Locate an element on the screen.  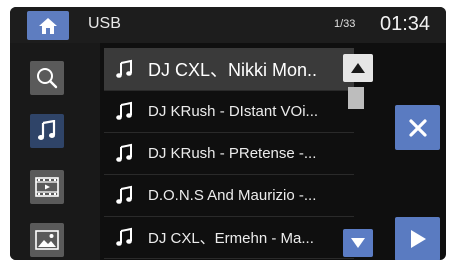
sidebar-item-video is located at coordinates (47, 187).